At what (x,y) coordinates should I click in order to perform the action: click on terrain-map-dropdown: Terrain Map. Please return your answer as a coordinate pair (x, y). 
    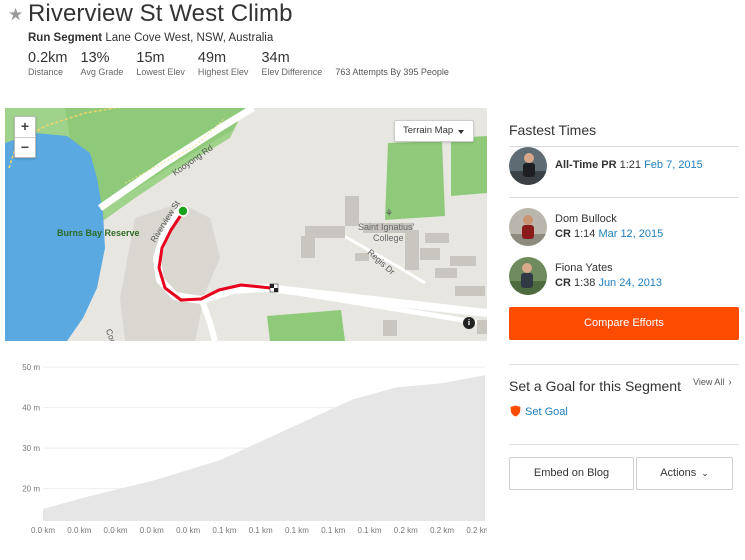
    Looking at the image, I should click on (434, 131).